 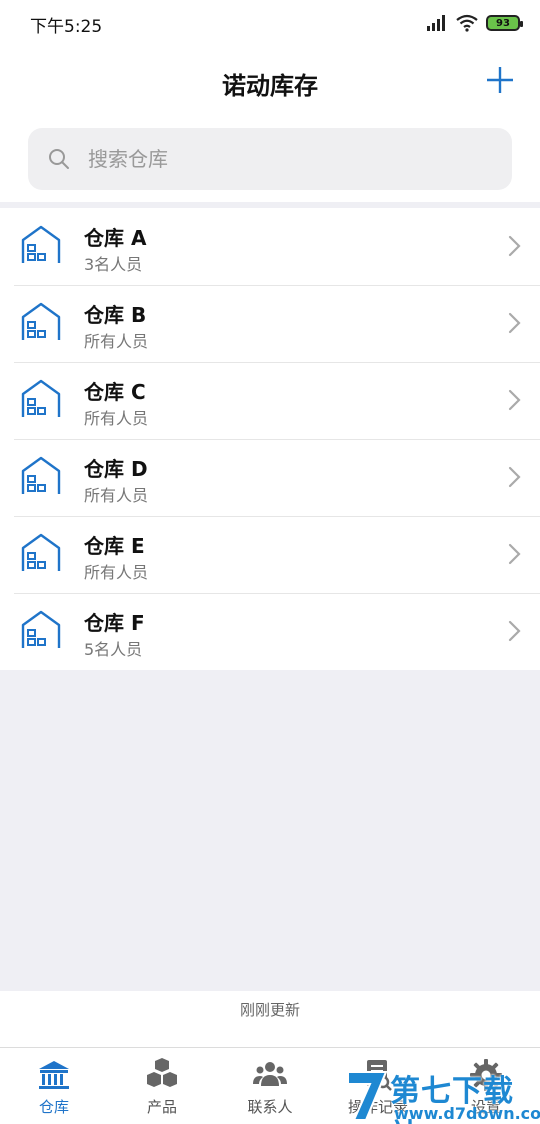 What do you see at coordinates (288, 159) in the screenshot?
I see `search-input` at bounding box center [288, 159].